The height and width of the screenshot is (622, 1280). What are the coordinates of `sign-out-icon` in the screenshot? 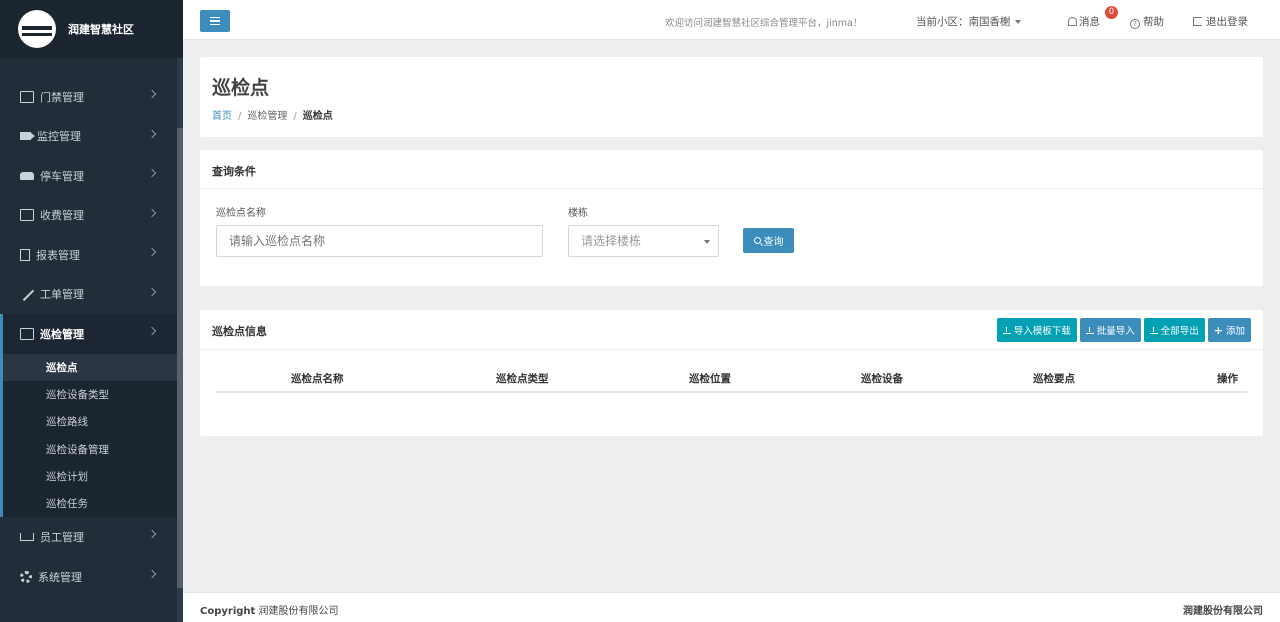 It's located at (1197, 21).